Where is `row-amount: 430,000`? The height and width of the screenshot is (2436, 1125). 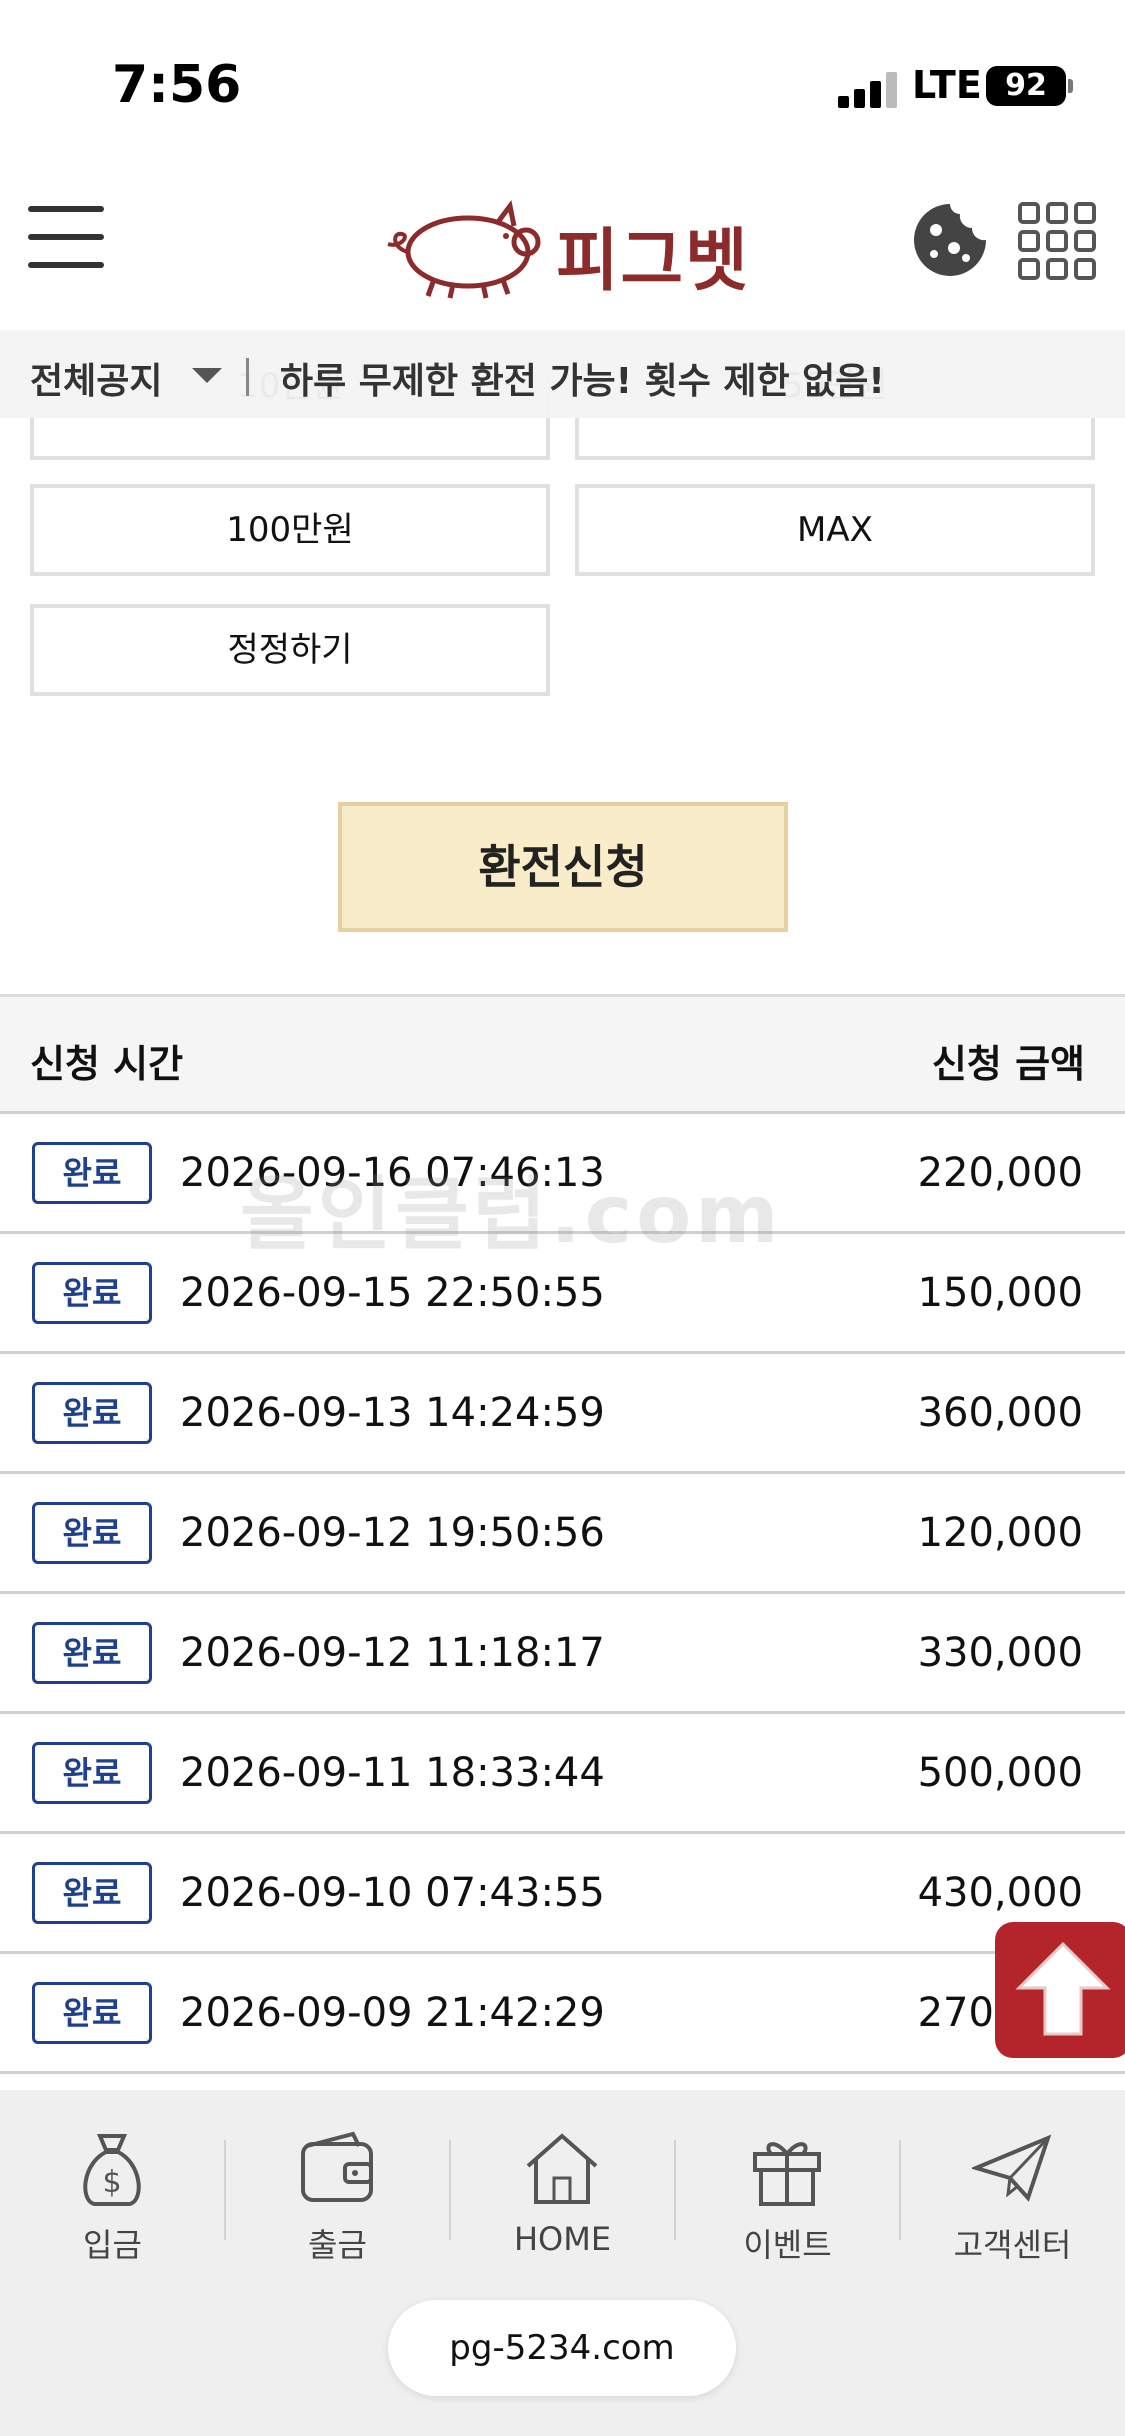
row-amount: 430,000 is located at coordinates (1000, 1893).